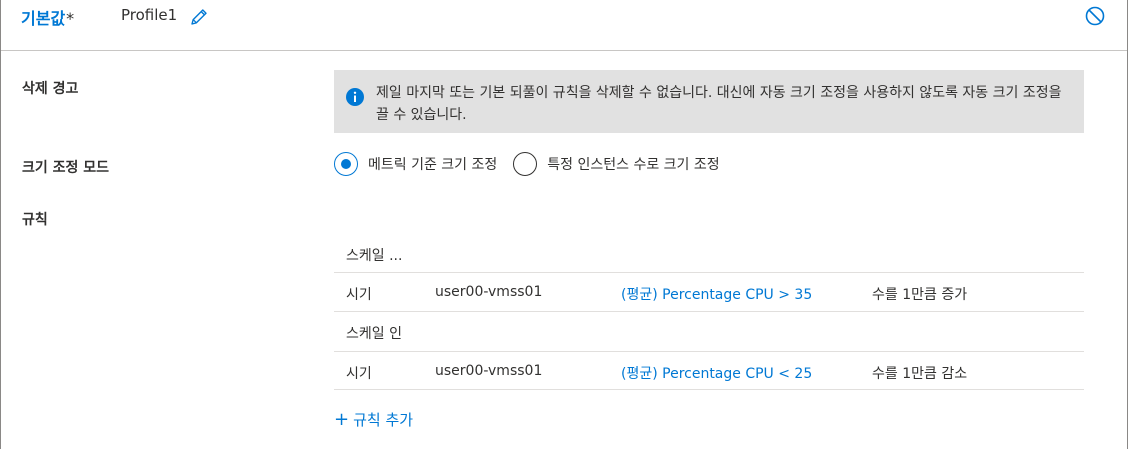 The width and height of the screenshot is (1146, 449). I want to click on radio-scale-by-metric: 메트릭 기준 크기 조정, so click(415, 164).